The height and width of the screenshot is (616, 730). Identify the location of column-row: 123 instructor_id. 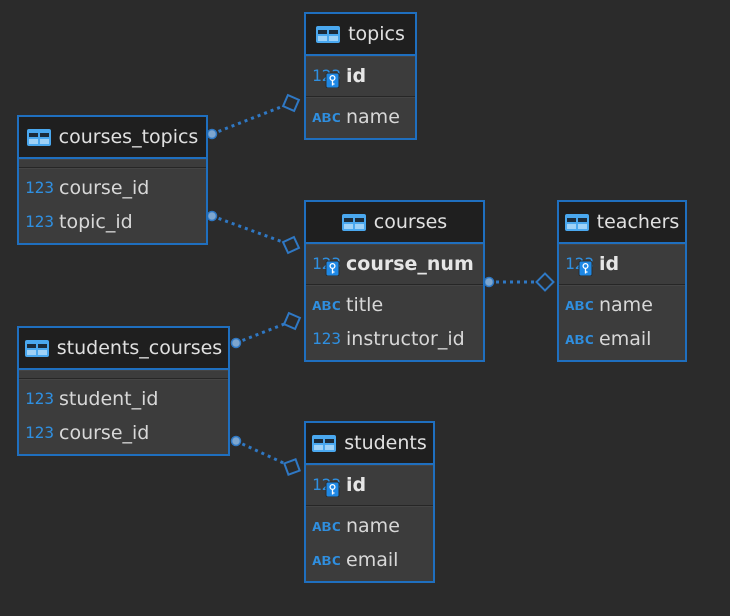
(394, 339).